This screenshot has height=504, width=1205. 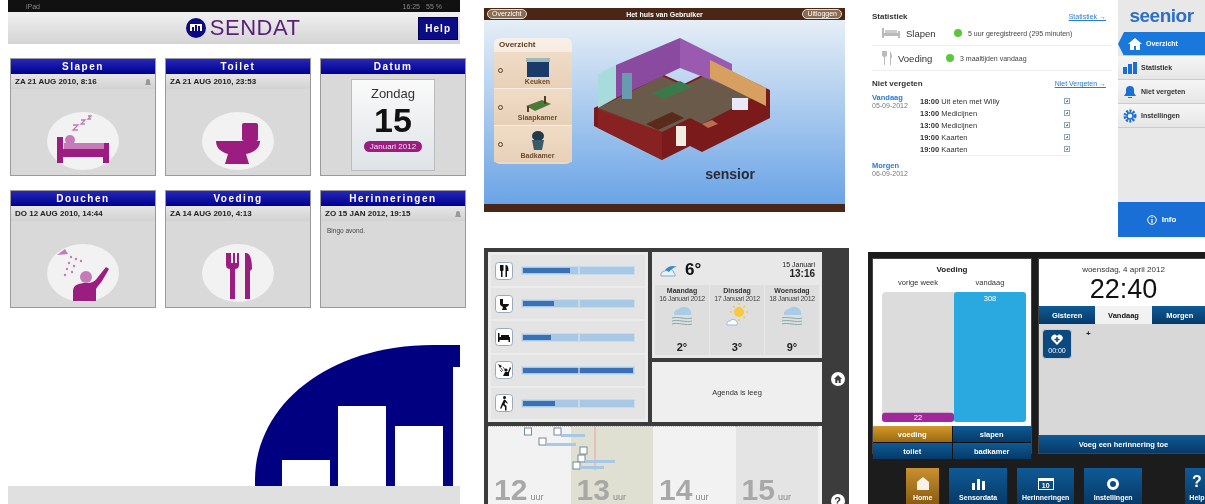 I want to click on timestamp: DO 12 AUG 2010, 14:44, so click(x=59, y=213).